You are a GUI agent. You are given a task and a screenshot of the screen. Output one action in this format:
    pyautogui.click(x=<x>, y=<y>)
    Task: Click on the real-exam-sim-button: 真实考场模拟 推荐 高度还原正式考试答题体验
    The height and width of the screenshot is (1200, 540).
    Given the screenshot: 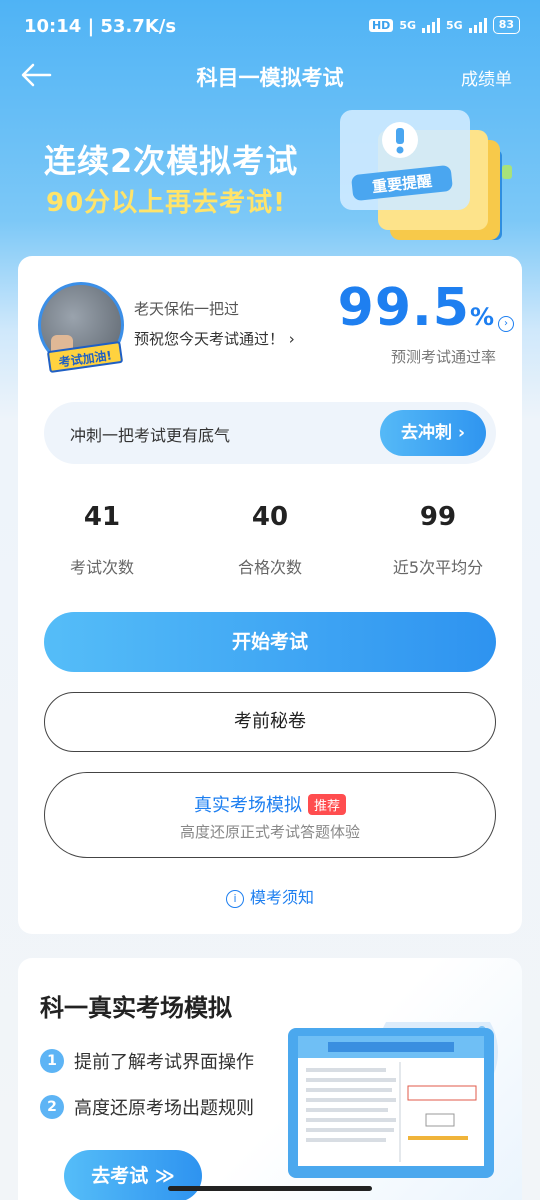 What is the action you would take?
    pyautogui.click(x=270, y=815)
    